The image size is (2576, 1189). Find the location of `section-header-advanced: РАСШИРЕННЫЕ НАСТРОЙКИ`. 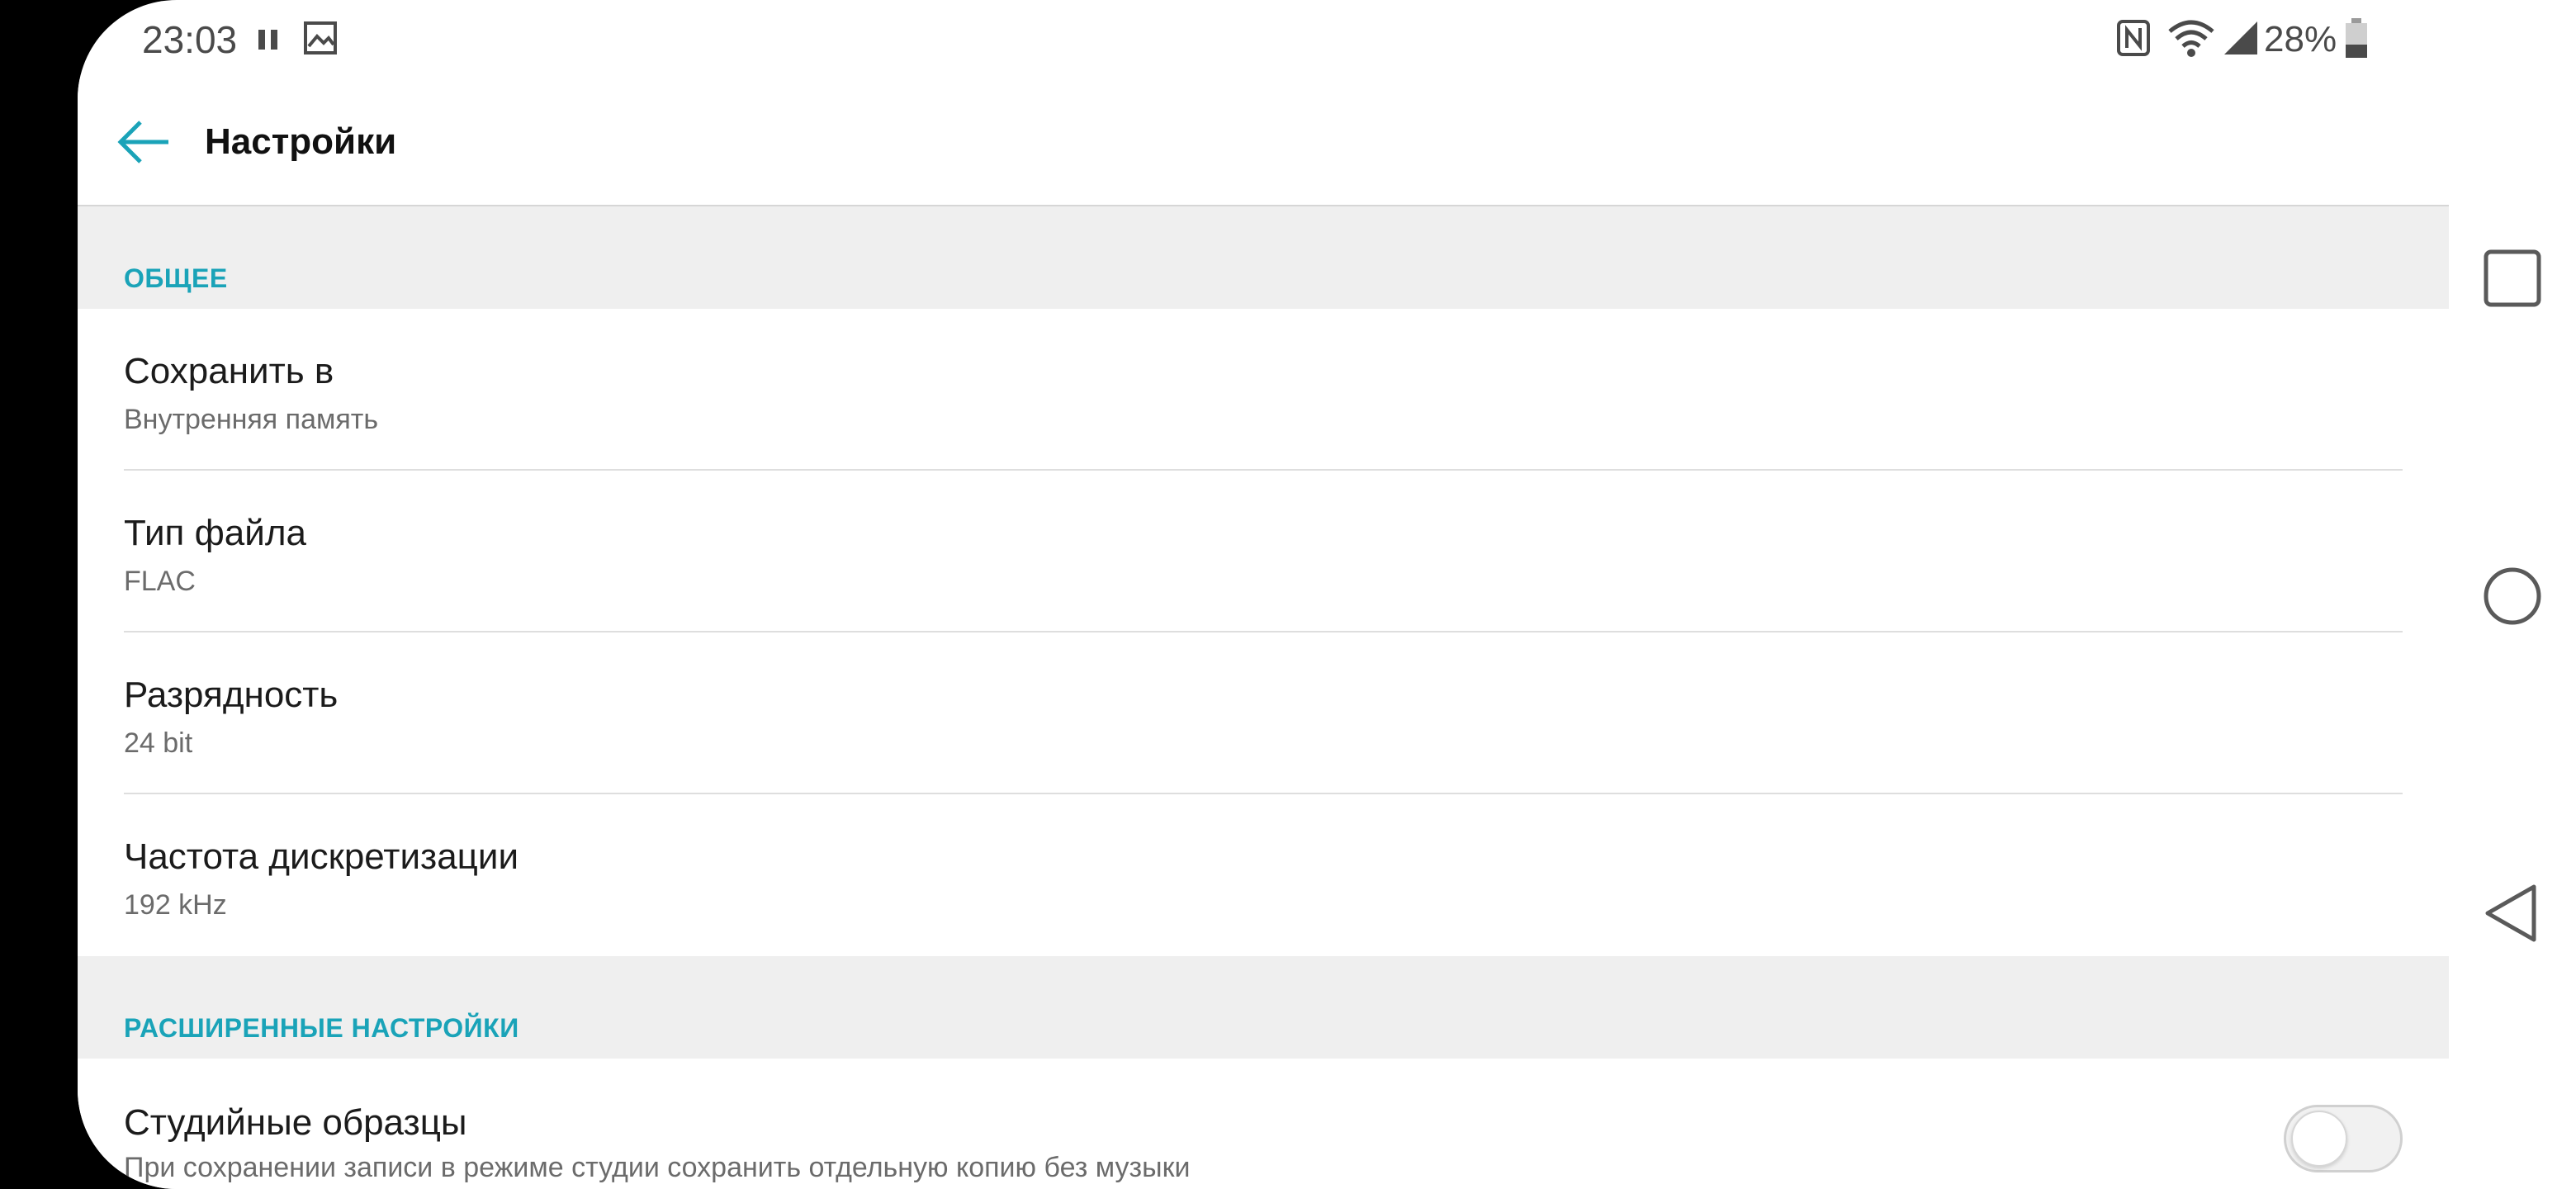

section-header-advanced: РАСШИРЕННЫЕ НАСТРОЙКИ is located at coordinates (1263, 1007).